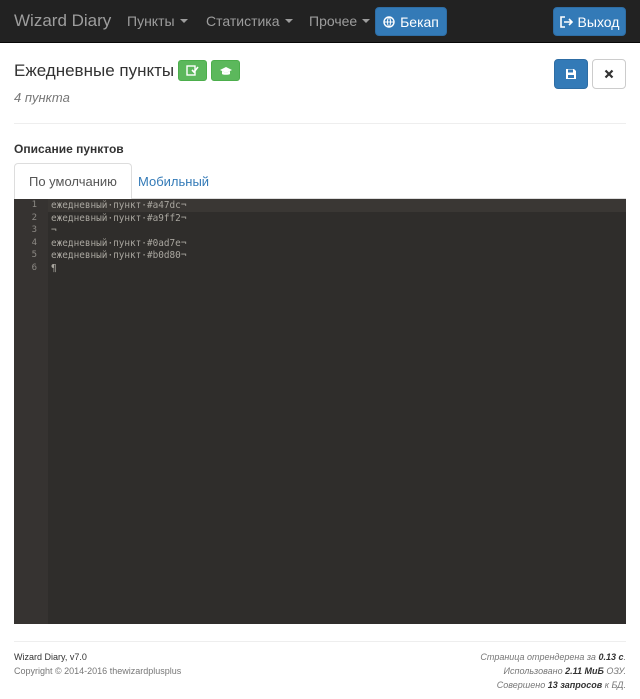 This screenshot has width=640, height=699. What do you see at coordinates (119, 255) in the screenshot?
I see `code-line: ежедневный·пункт·#b0d80¬` at bounding box center [119, 255].